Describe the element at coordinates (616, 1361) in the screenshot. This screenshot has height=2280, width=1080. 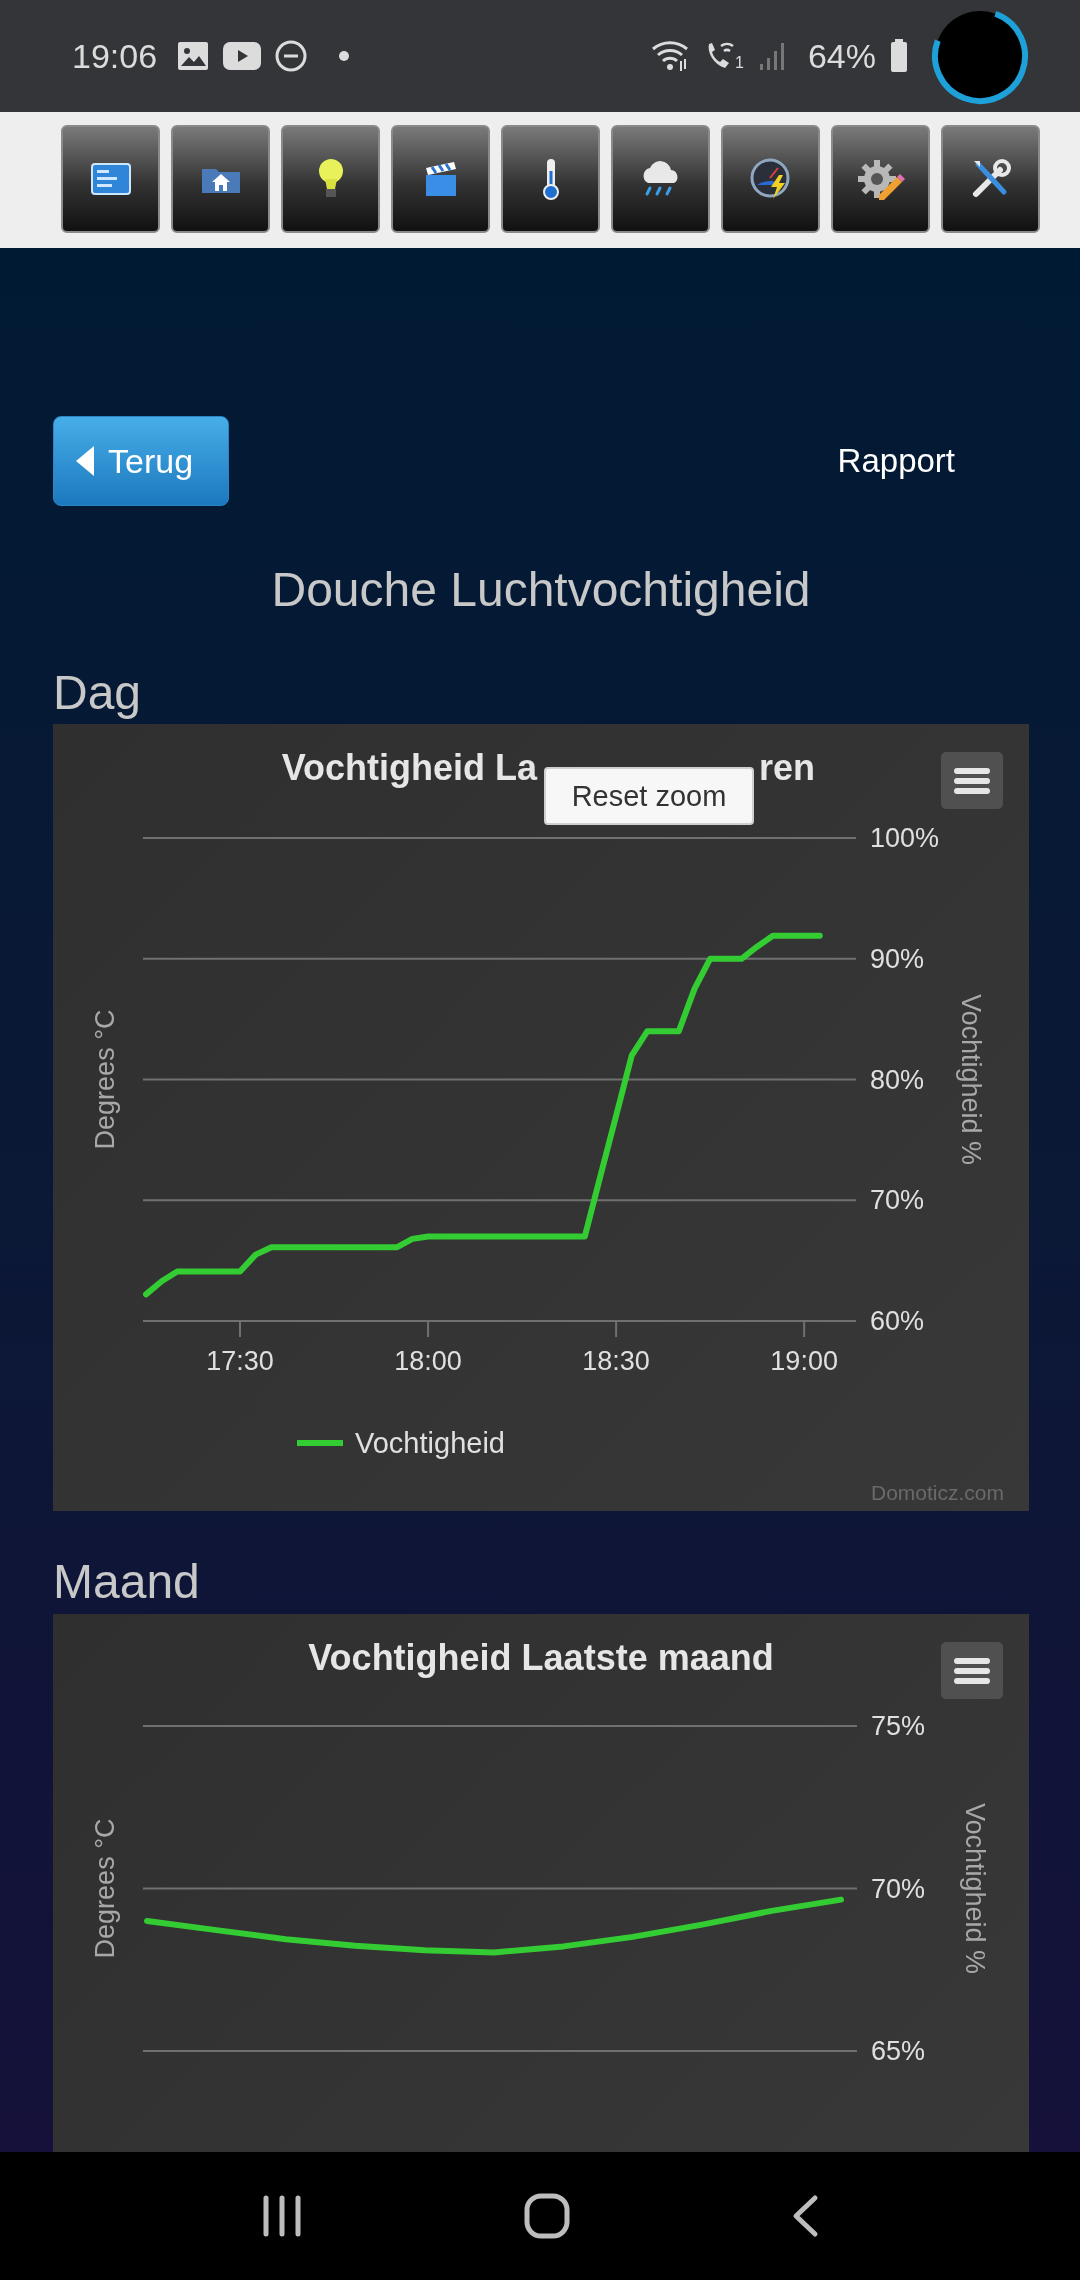
I see `axis-tick-label: 18:30` at that location.